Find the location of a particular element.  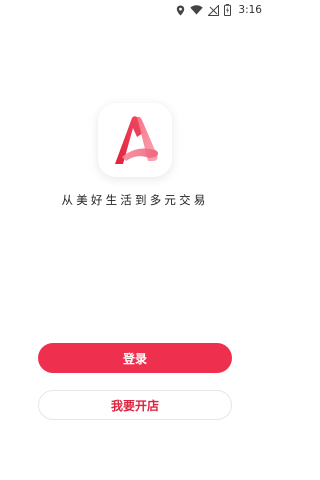

open-store-button: 我要开店 is located at coordinates (135, 405).